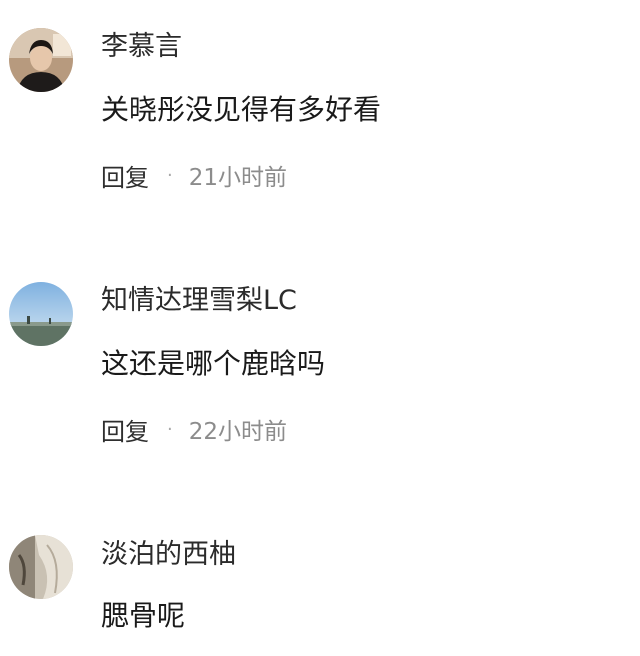 This screenshot has height=656, width=640. Describe the element at coordinates (168, 555) in the screenshot. I see `comment-username: 淡泊的西柚` at that location.